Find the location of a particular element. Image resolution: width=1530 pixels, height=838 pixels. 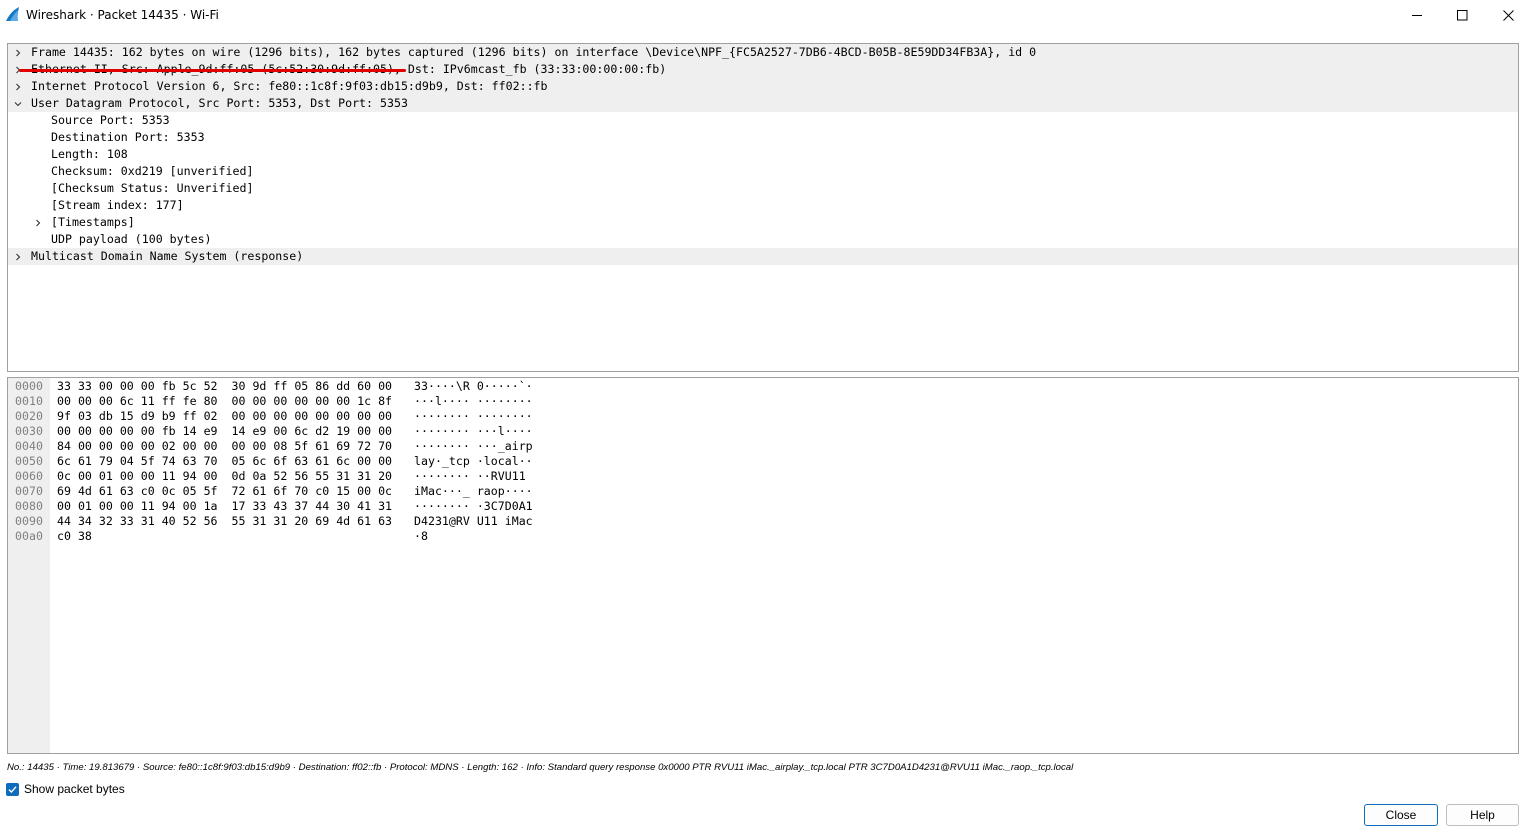

byte-offset: 0050 is located at coordinates (29, 461).